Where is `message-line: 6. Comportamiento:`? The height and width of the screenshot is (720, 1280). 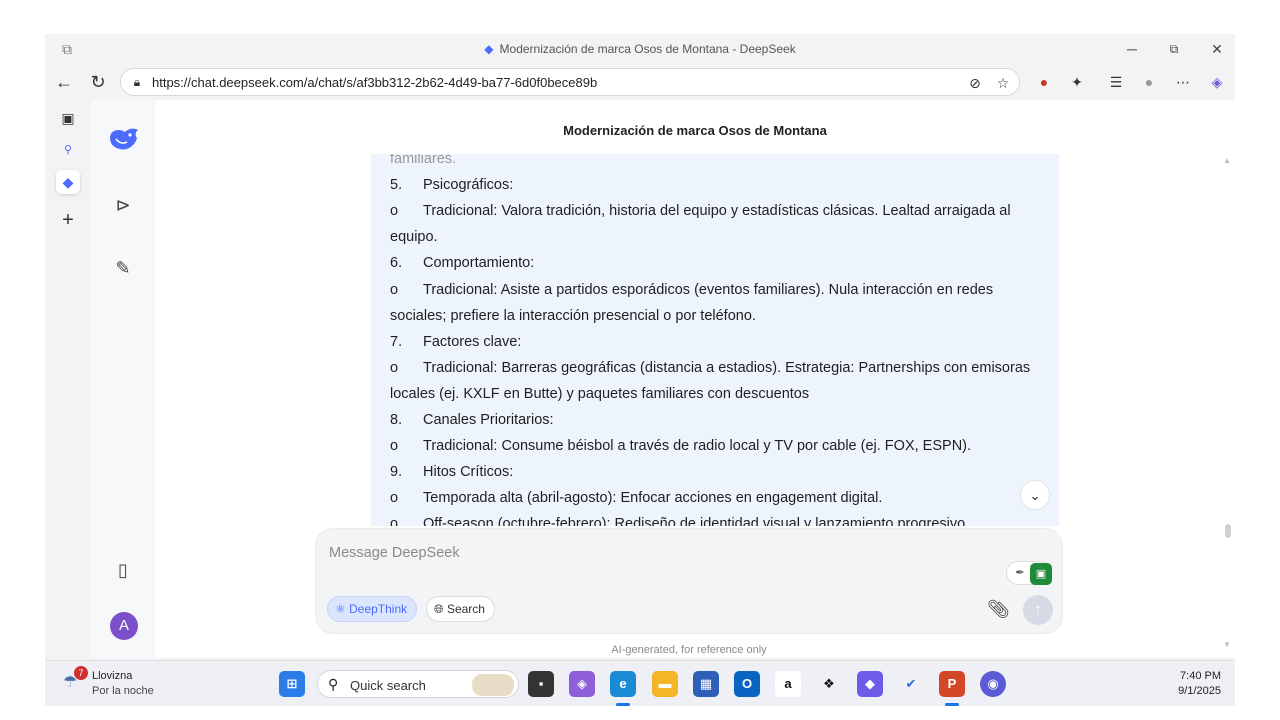
message-line: 6. Comportamiento: is located at coordinates (462, 263).